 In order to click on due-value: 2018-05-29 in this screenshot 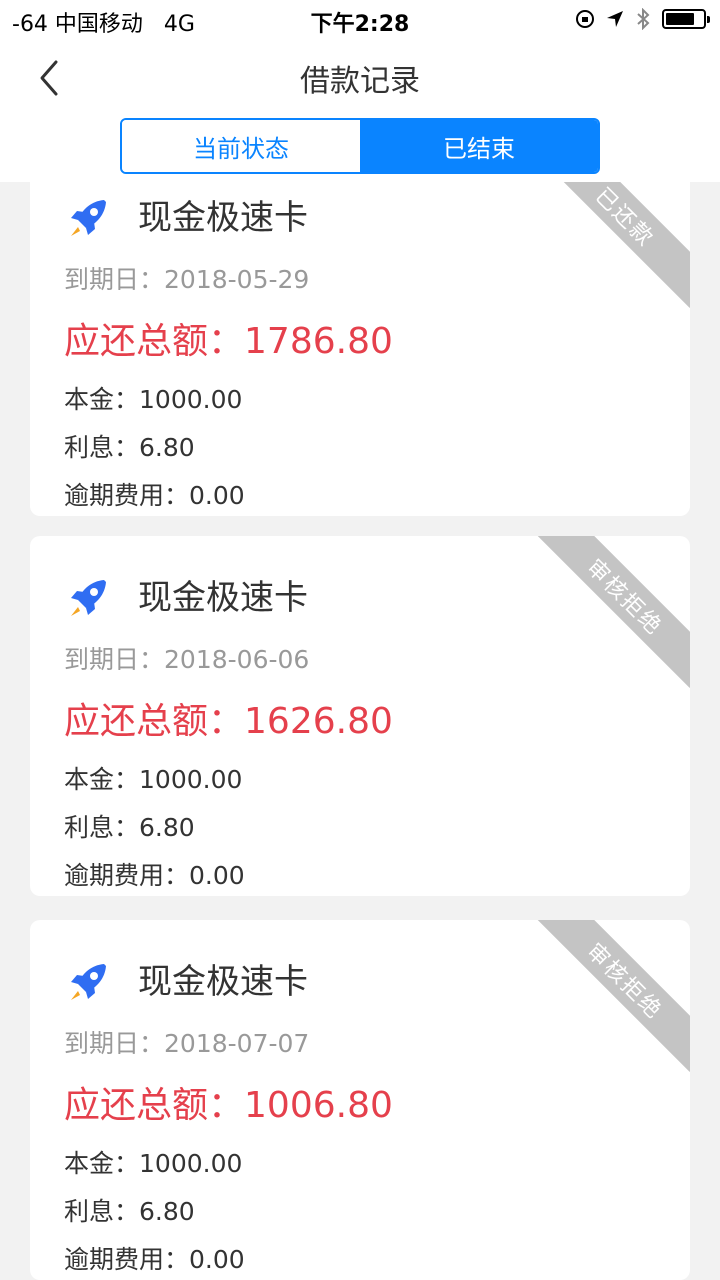, I will do `click(237, 279)`.